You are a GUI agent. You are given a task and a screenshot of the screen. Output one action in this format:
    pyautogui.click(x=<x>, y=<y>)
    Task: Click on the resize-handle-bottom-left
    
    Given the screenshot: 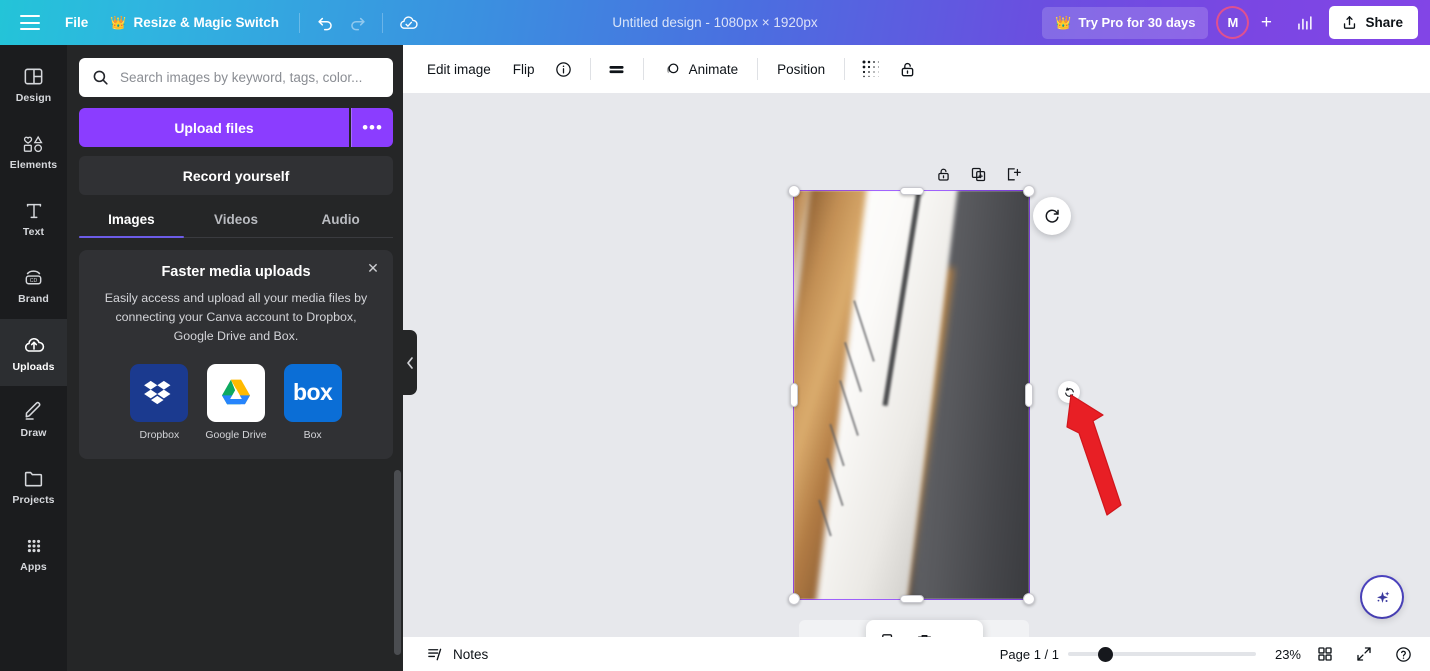 What is the action you would take?
    pyautogui.click(x=794, y=599)
    